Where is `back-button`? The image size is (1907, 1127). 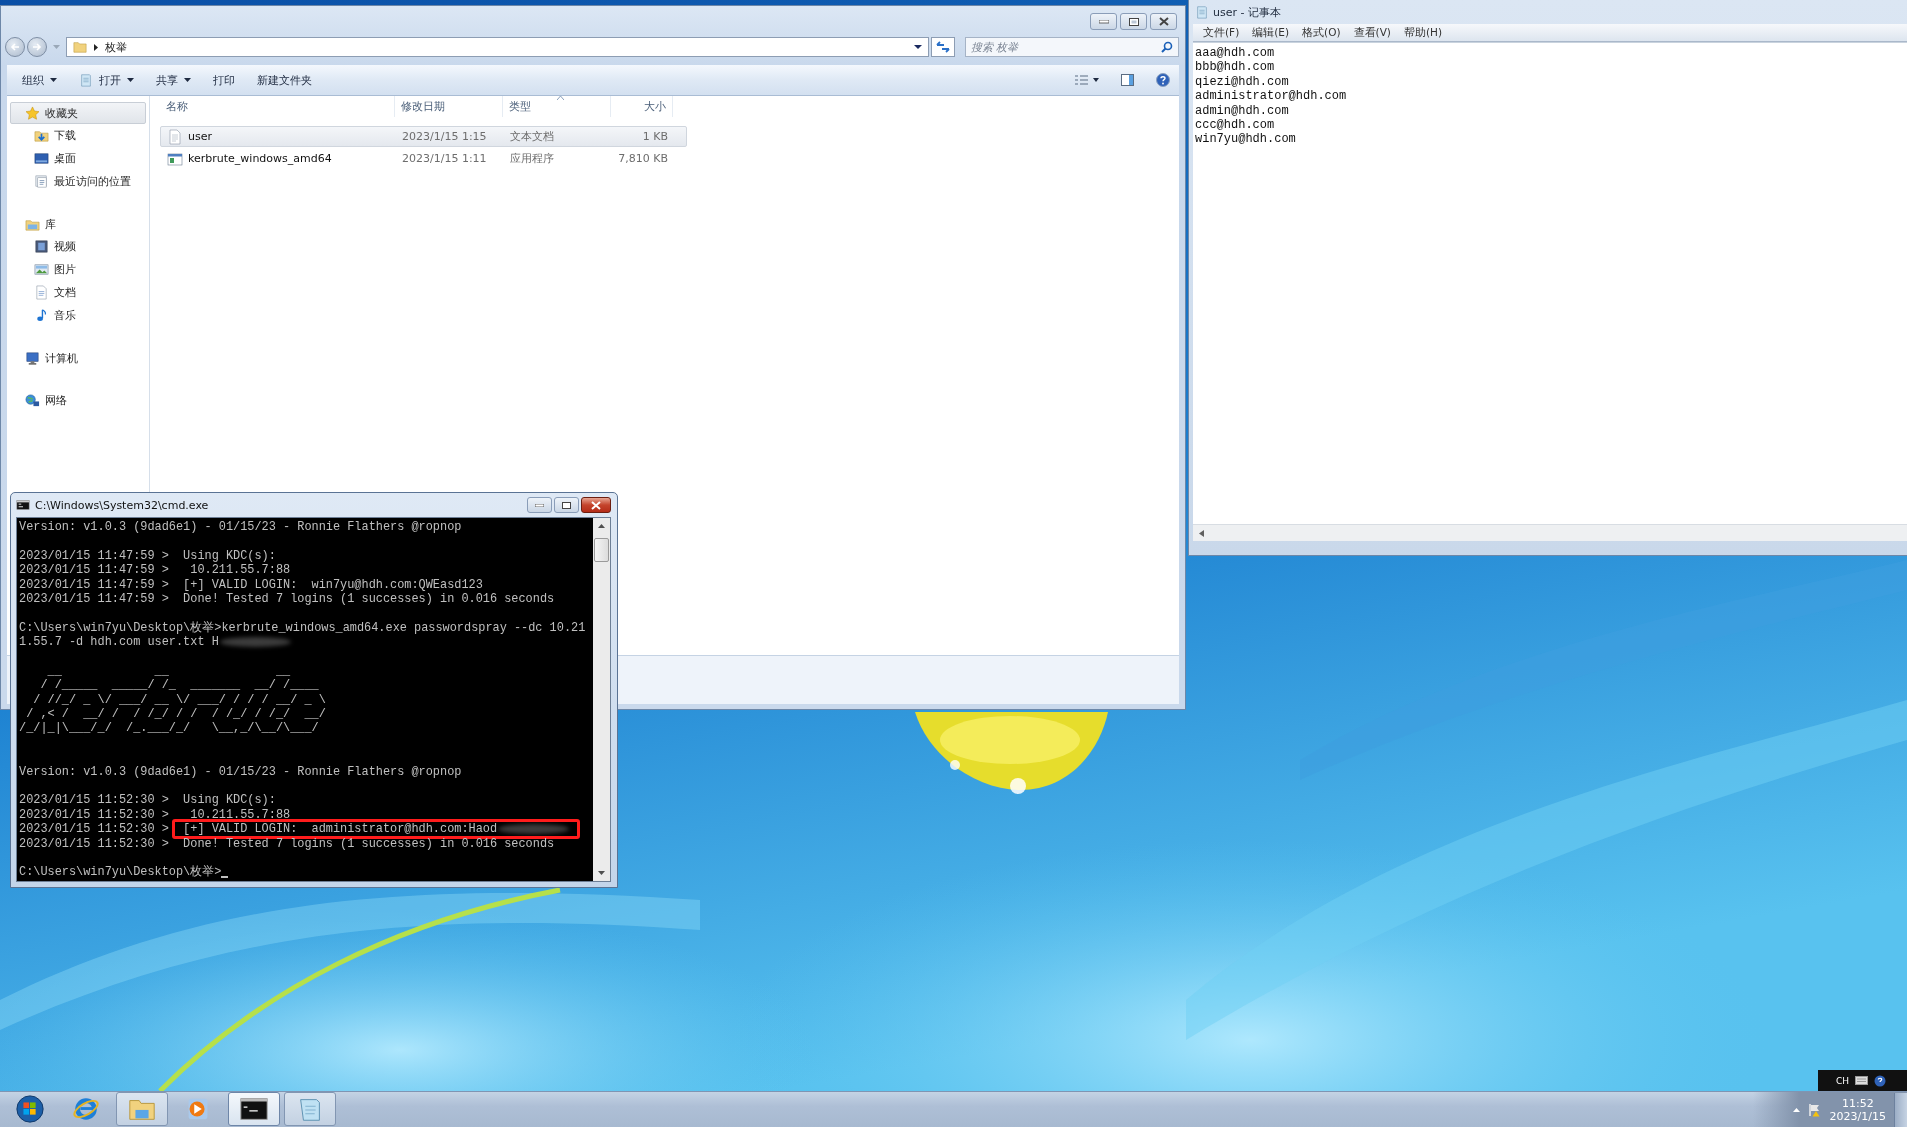 back-button is located at coordinates (15, 47).